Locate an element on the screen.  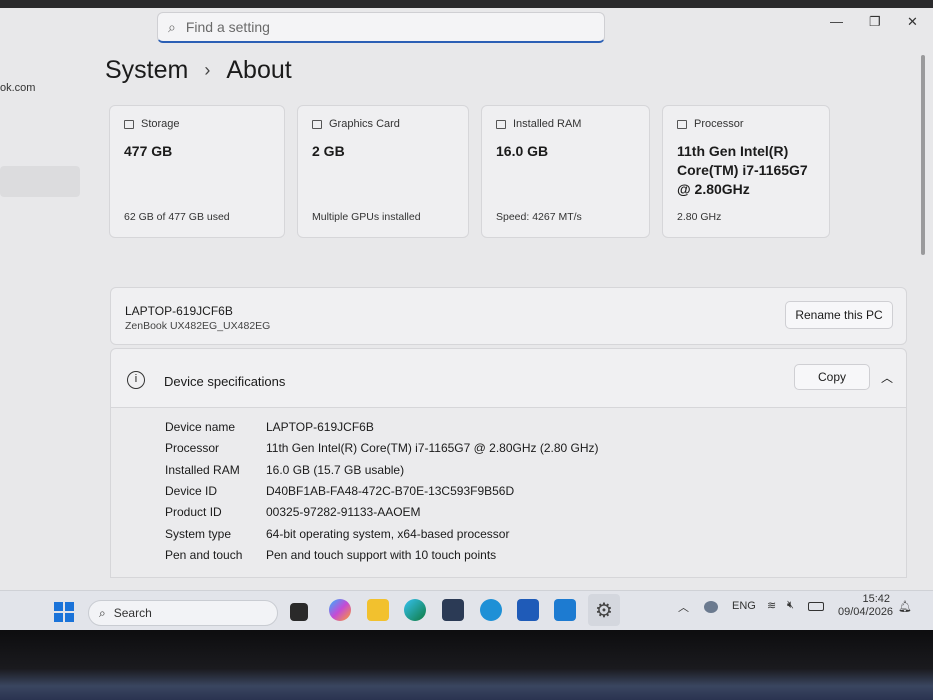
task-view-icon is located at coordinates (299, 612).